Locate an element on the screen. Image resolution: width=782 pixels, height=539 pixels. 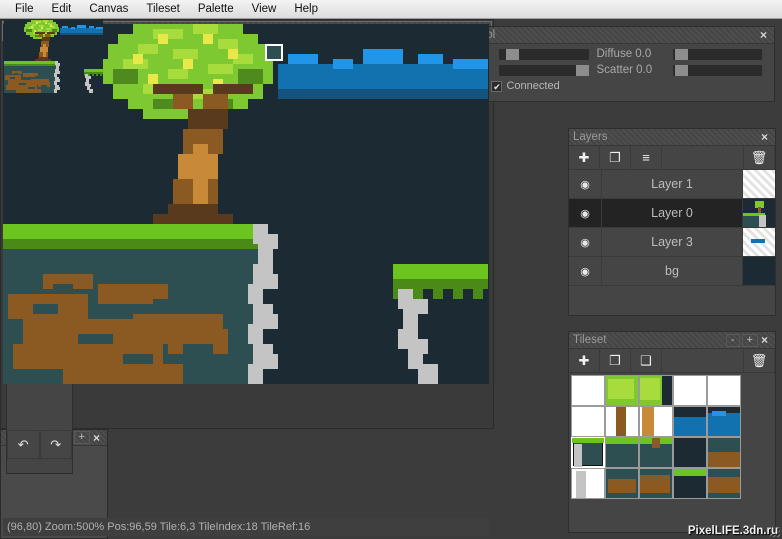
layer-name: Layer 0 is located at coordinates (672, 213).